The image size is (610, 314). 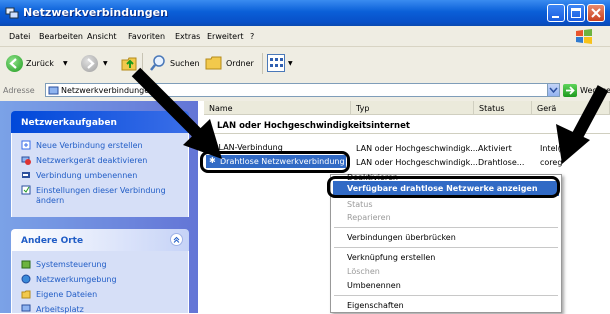 I want to click on wireless-connection-device: coreg, so click(x=551, y=162).